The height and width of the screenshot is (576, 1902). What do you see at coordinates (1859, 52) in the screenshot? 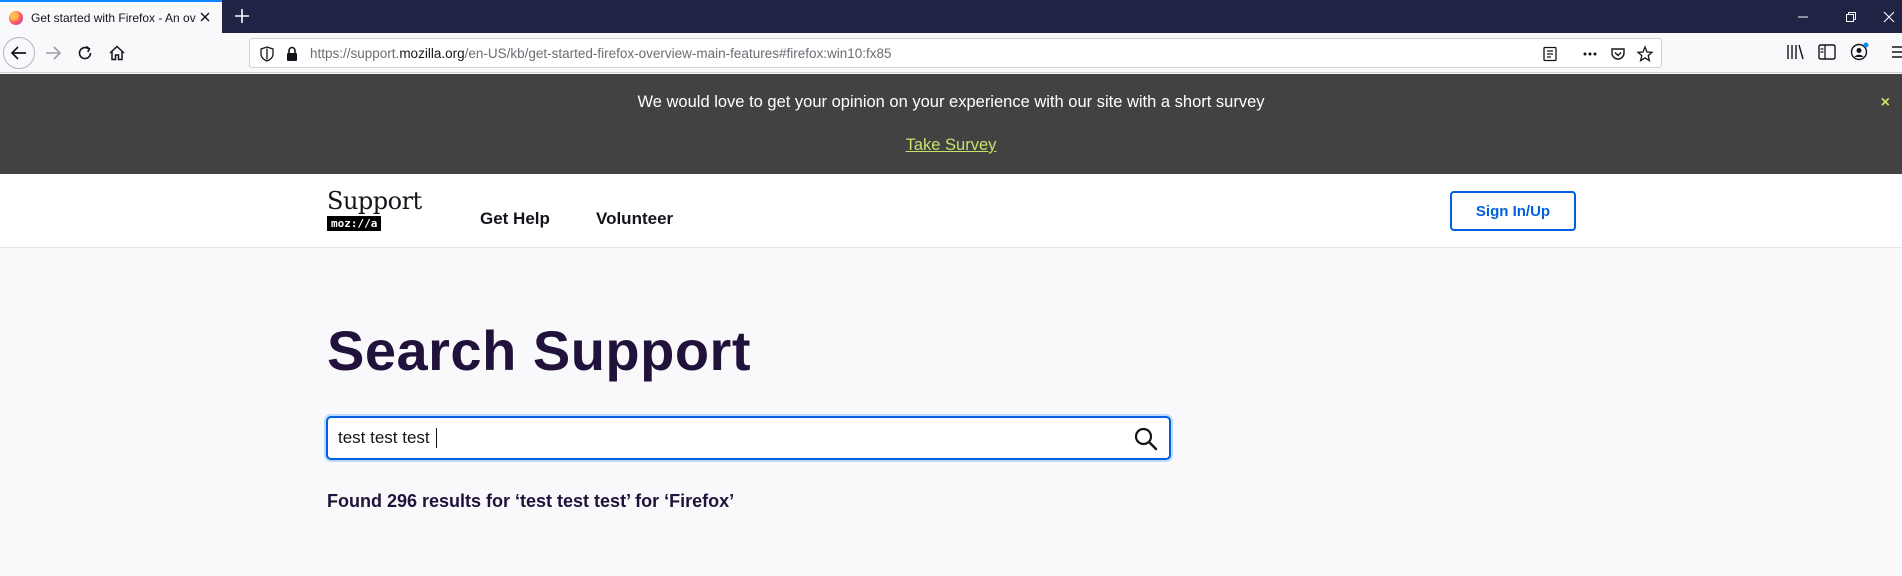
I see `account-icon` at bounding box center [1859, 52].